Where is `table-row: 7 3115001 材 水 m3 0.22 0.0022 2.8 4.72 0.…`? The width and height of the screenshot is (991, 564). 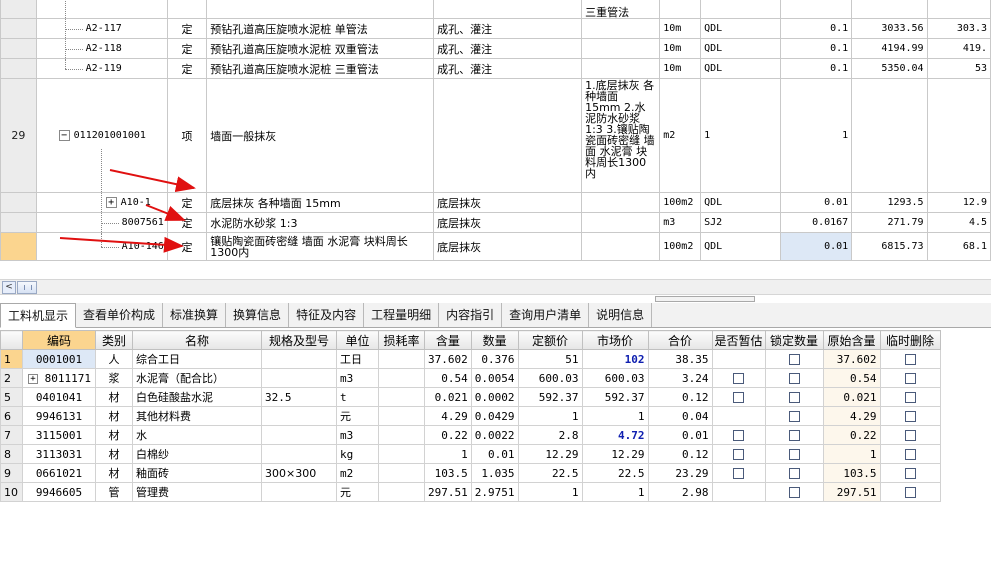
table-row: 7 3115001 材 水 m3 0.22 0.0022 2.8 4.72 0.… is located at coordinates (470, 435).